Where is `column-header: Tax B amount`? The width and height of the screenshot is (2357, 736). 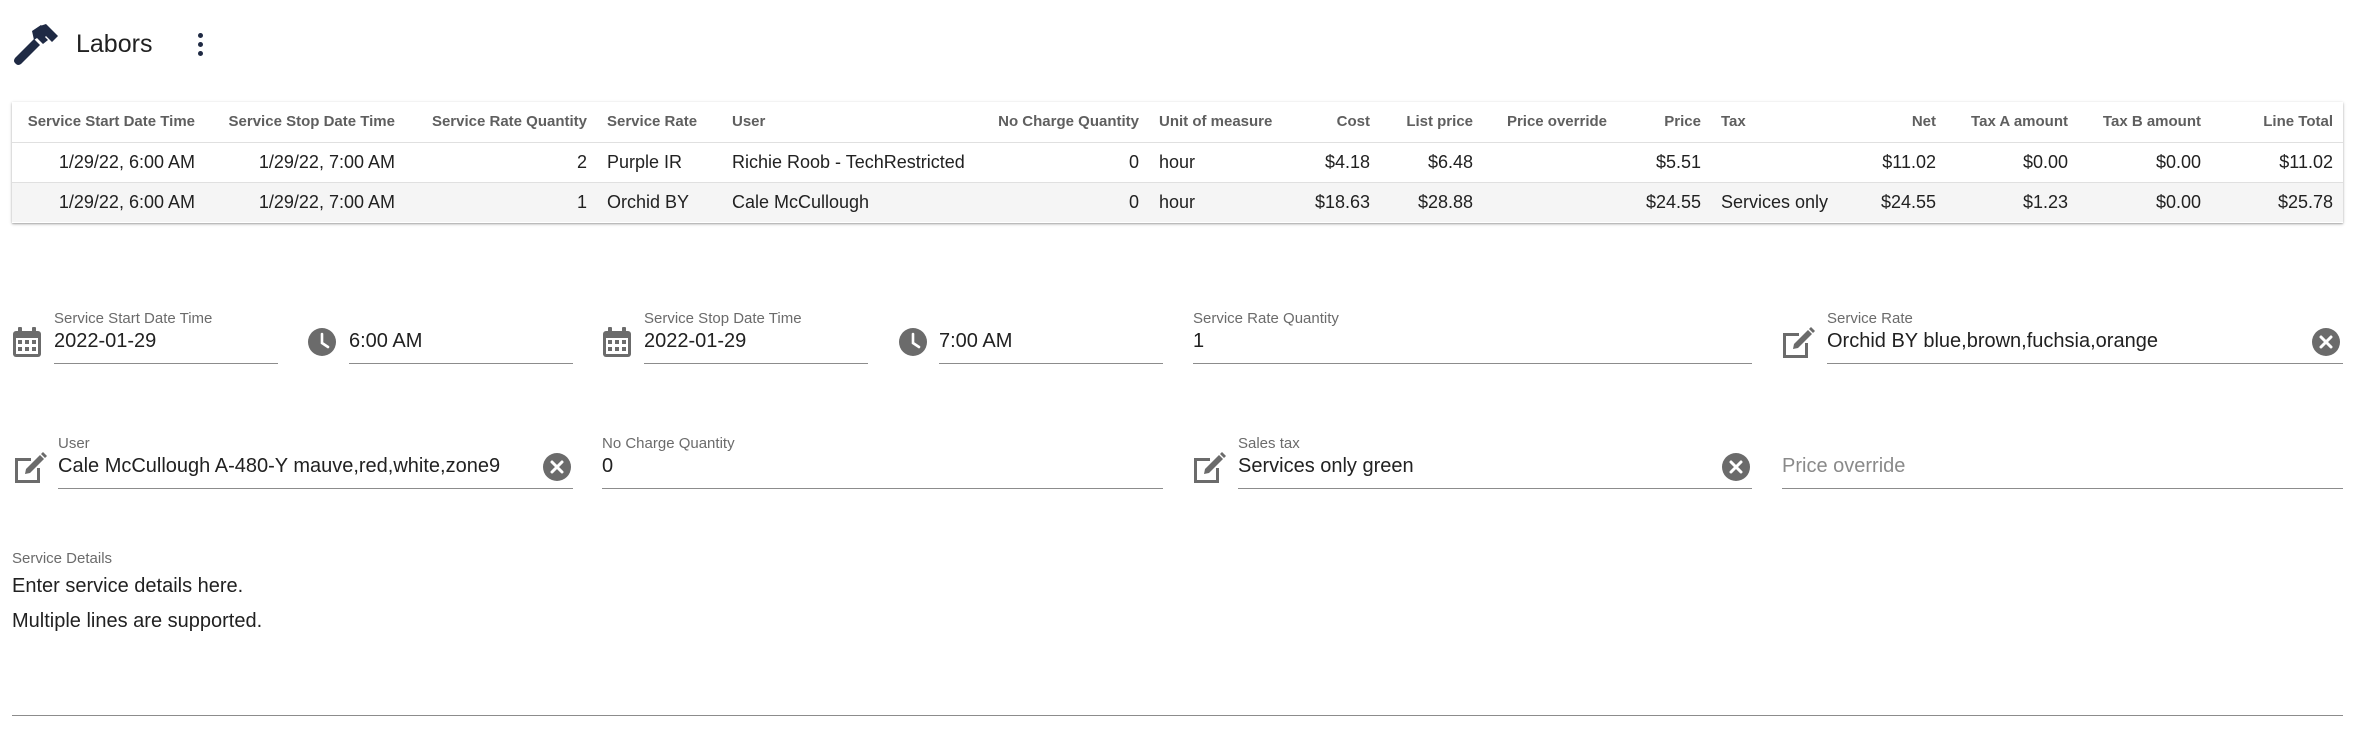 column-header: Tax B amount is located at coordinates (2144, 122).